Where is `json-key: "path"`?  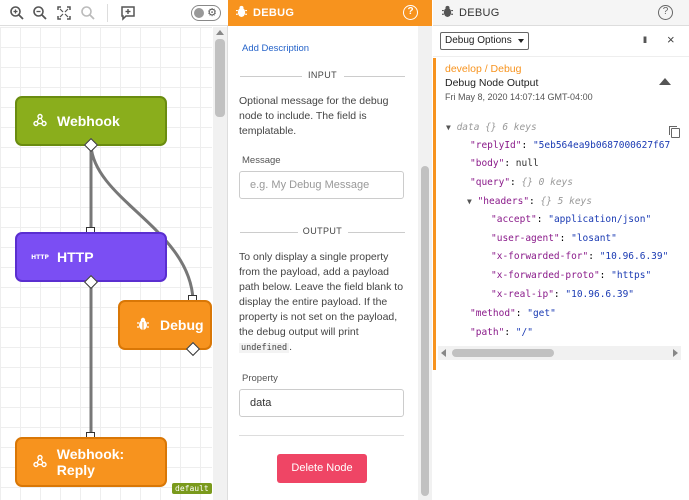 json-key: "path" is located at coordinates (487, 332).